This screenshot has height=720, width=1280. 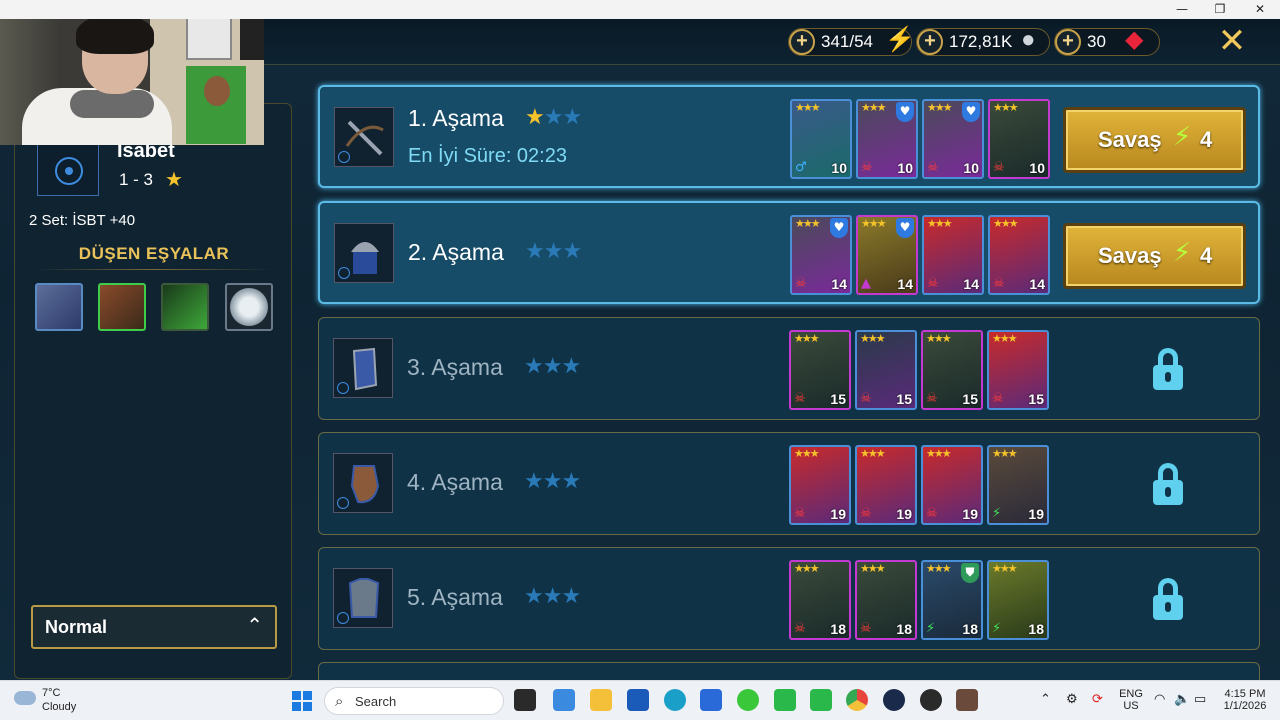 I want to click on window-title-bar: — ❐ ✕, so click(x=640, y=9).